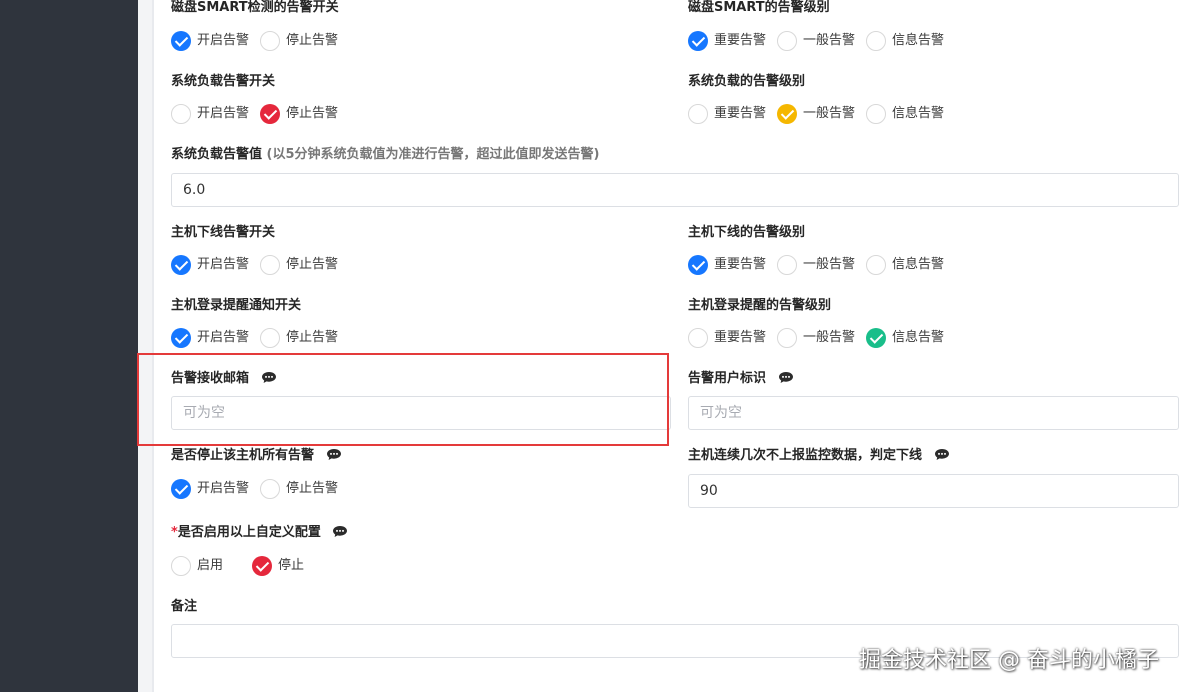 The width and height of the screenshot is (1179, 692). Describe the element at coordinates (747, 232) in the screenshot. I see `offline-level-label: 主机下线的告警级别` at that location.